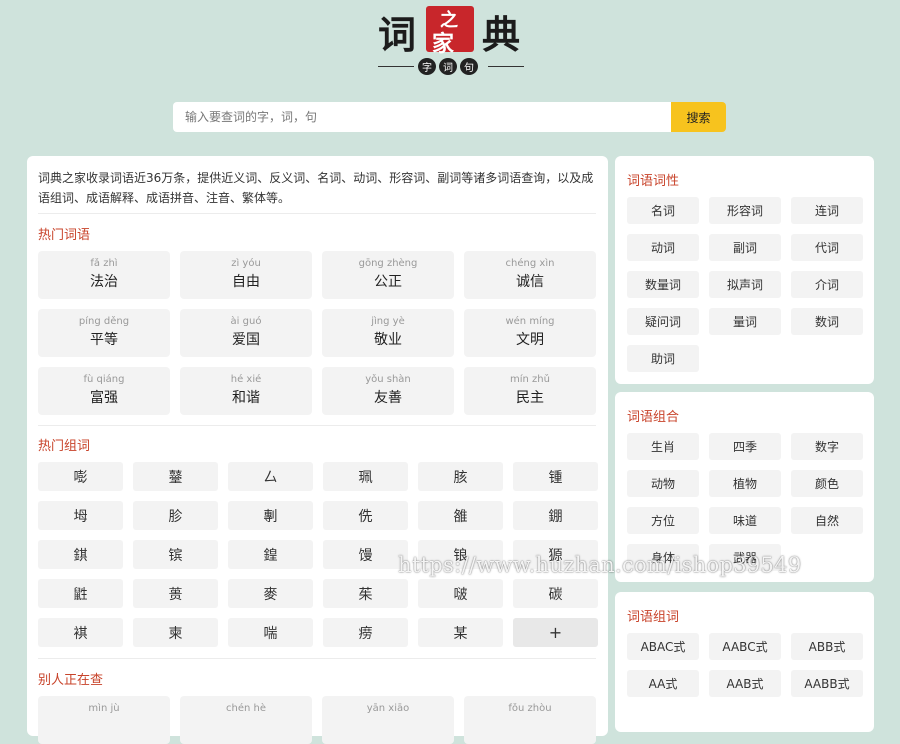  I want to click on combo-item: 方位, so click(663, 520).